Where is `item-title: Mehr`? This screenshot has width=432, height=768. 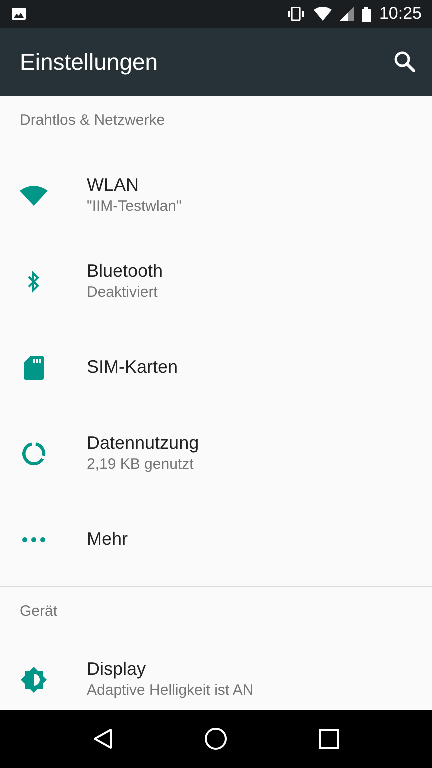 item-title: Mehr is located at coordinates (107, 540).